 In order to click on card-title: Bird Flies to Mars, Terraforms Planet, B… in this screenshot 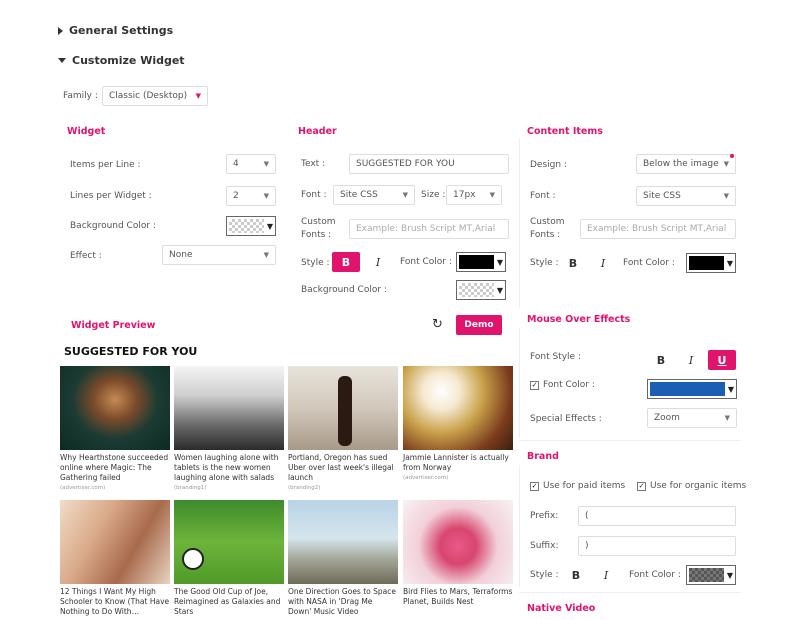, I will do `click(458, 596)`.